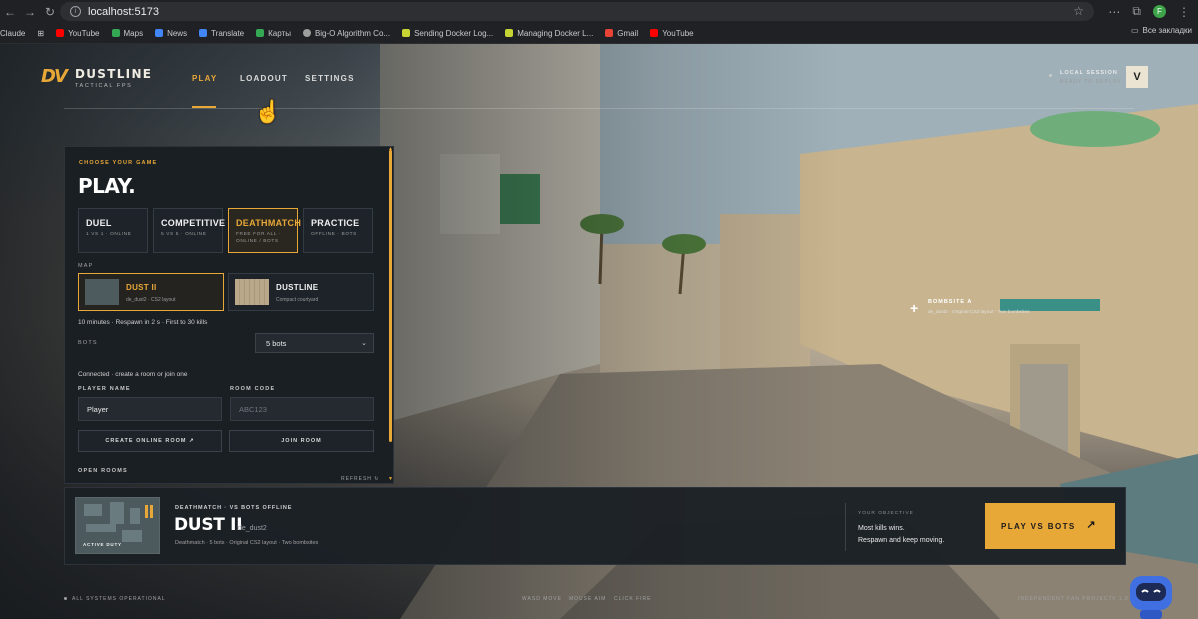 The height and width of the screenshot is (619, 1198). I want to click on connection-status: Connected · create a room or join one, so click(133, 374).